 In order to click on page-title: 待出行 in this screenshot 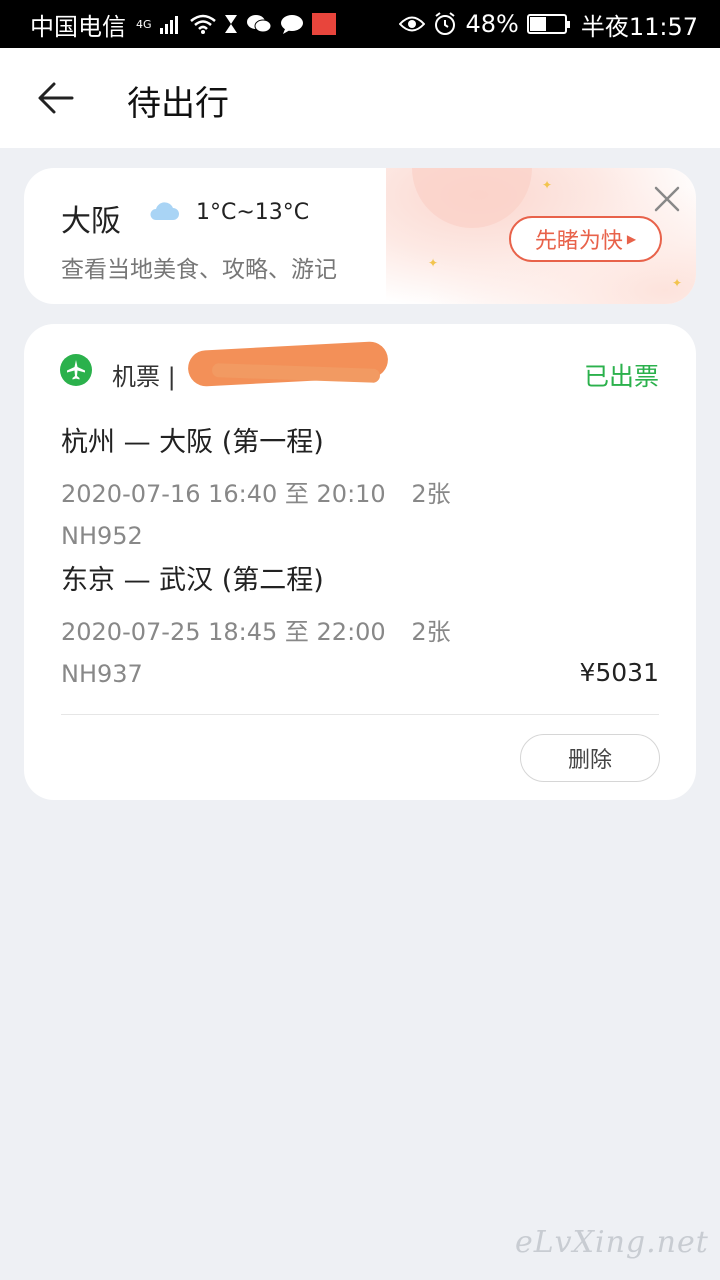, I will do `click(178, 104)`.